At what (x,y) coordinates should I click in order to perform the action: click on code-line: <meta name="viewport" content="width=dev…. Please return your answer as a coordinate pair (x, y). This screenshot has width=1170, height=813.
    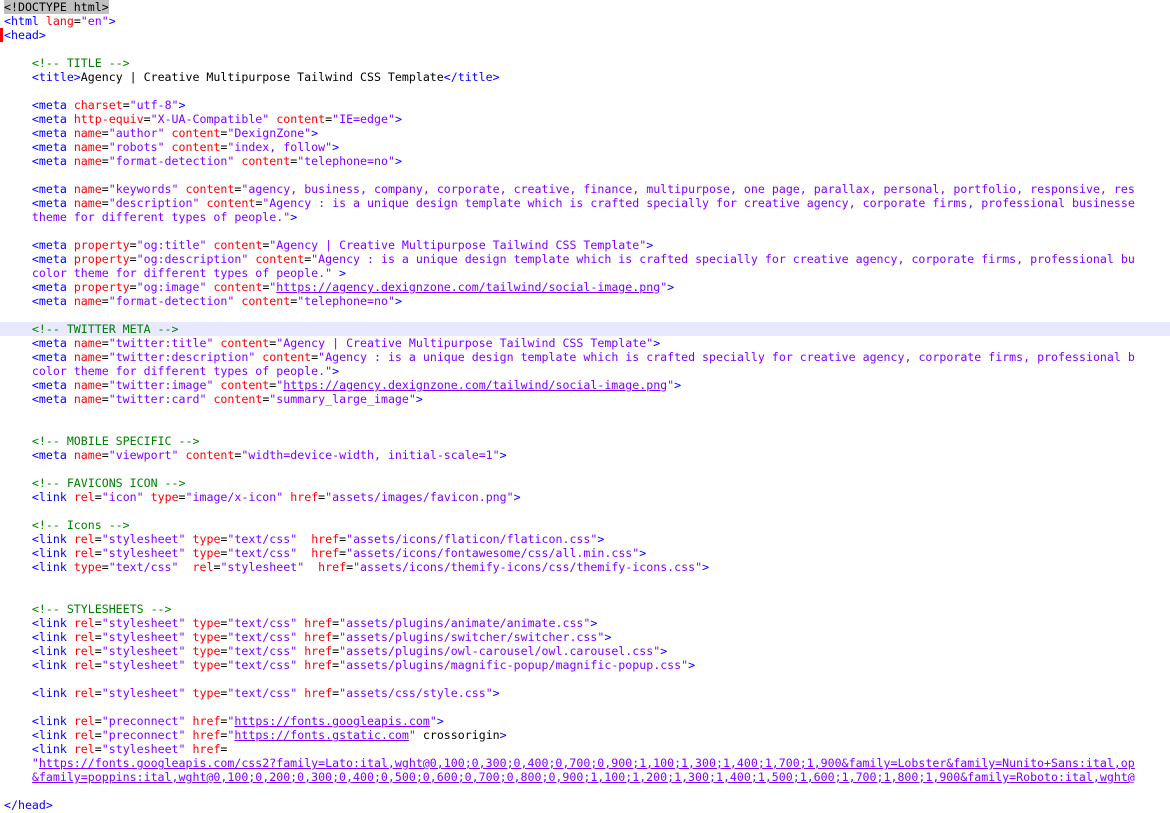
    Looking at the image, I should click on (585, 455).